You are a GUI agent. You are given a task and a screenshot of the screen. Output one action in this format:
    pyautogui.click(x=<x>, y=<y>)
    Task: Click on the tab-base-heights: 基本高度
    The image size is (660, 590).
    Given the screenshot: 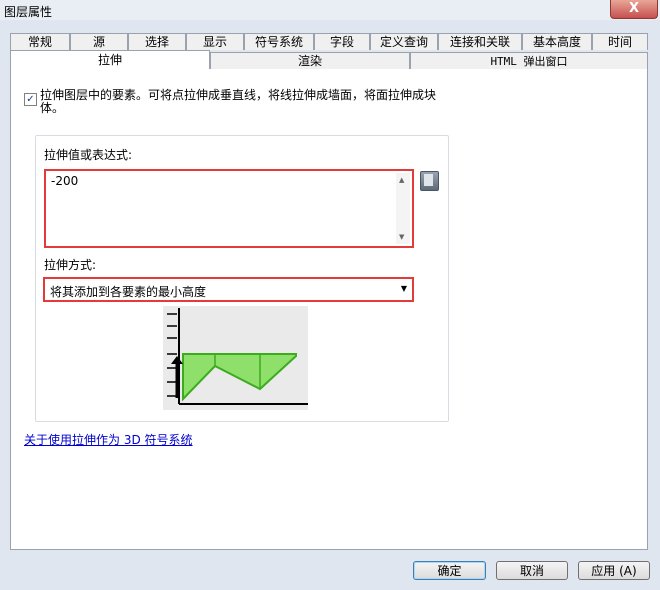 What is the action you would take?
    pyautogui.click(x=557, y=41)
    